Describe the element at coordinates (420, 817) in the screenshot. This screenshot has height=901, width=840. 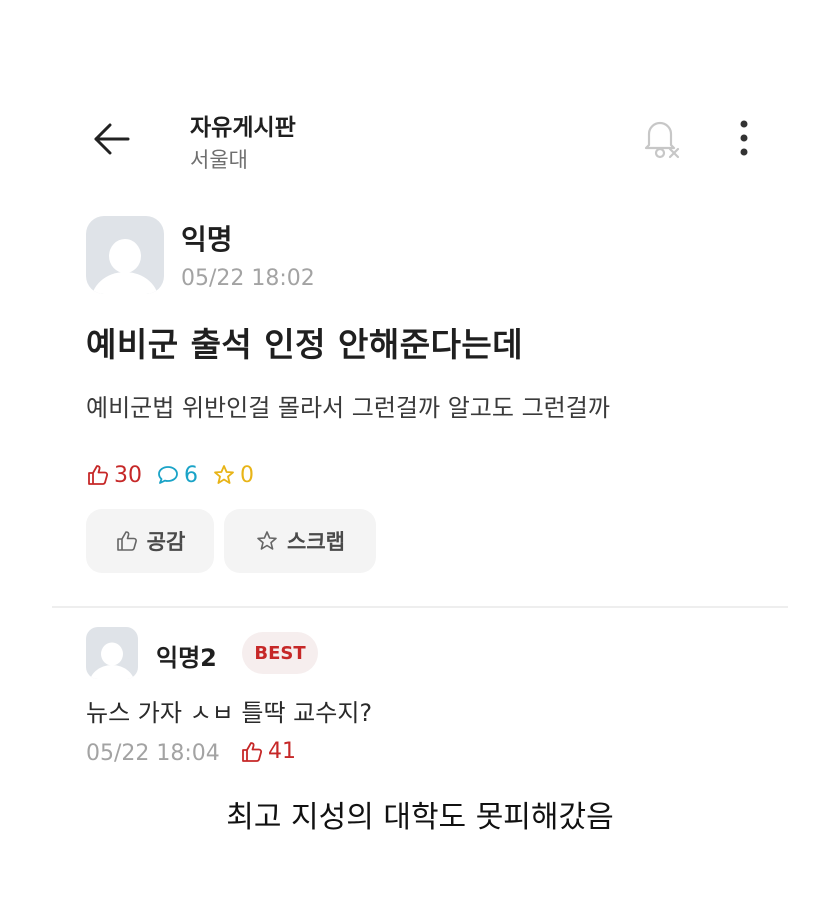
I see `caption-text: 최고 지성의 대학도 못피해갔음` at that location.